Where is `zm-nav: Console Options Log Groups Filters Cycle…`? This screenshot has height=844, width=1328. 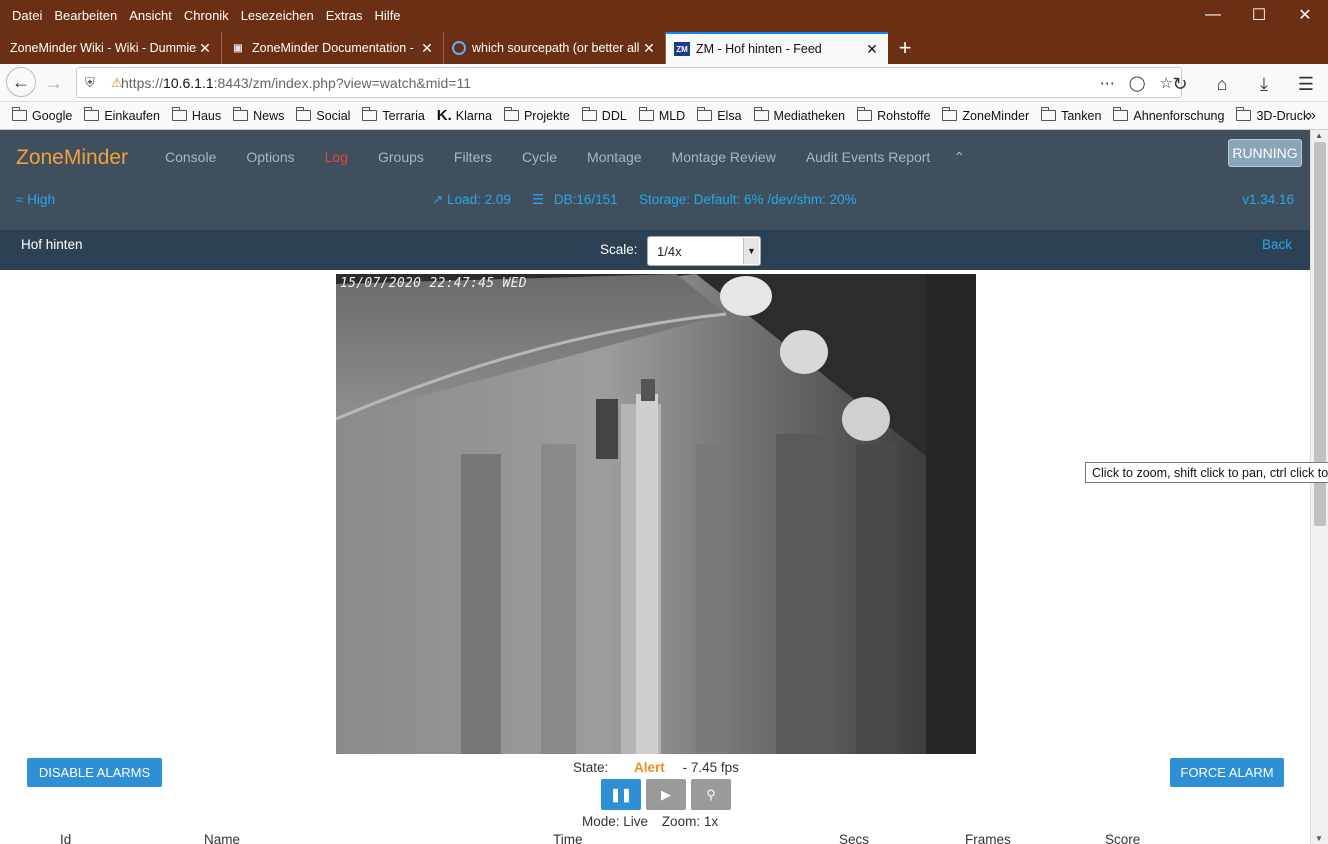
zm-nav: Console Options Log Groups Filters Cycle… is located at coordinates (565, 157).